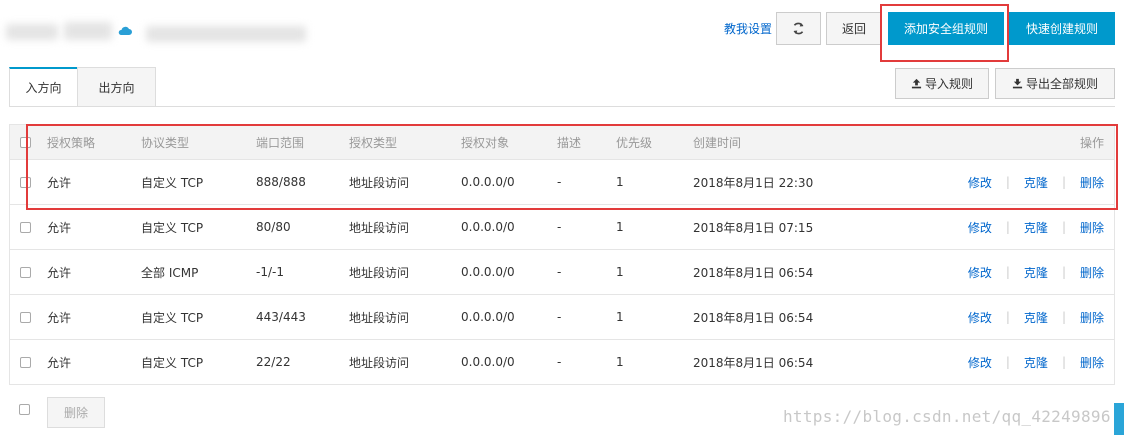 The image size is (1124, 439). Describe the element at coordinates (76, 412) in the screenshot. I see `bulk-delete-button: 删除` at that location.